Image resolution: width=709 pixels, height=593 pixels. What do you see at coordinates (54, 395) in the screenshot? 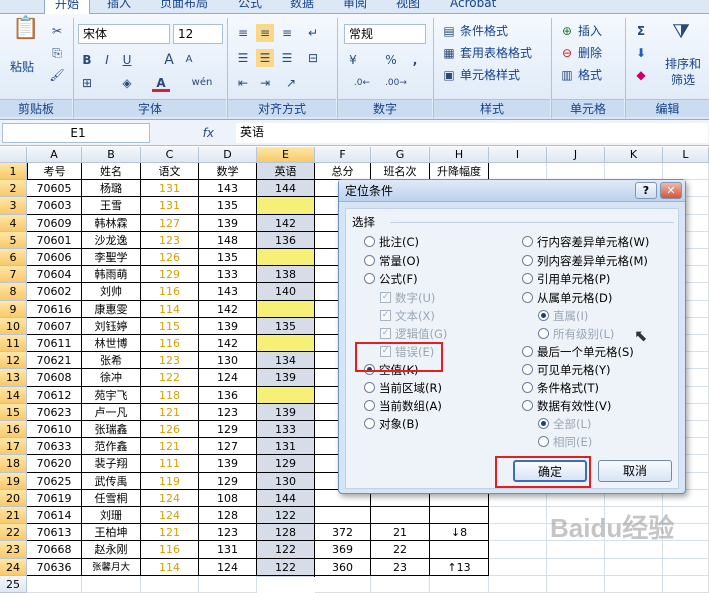
I see `table-cell: 70612` at bounding box center [54, 395].